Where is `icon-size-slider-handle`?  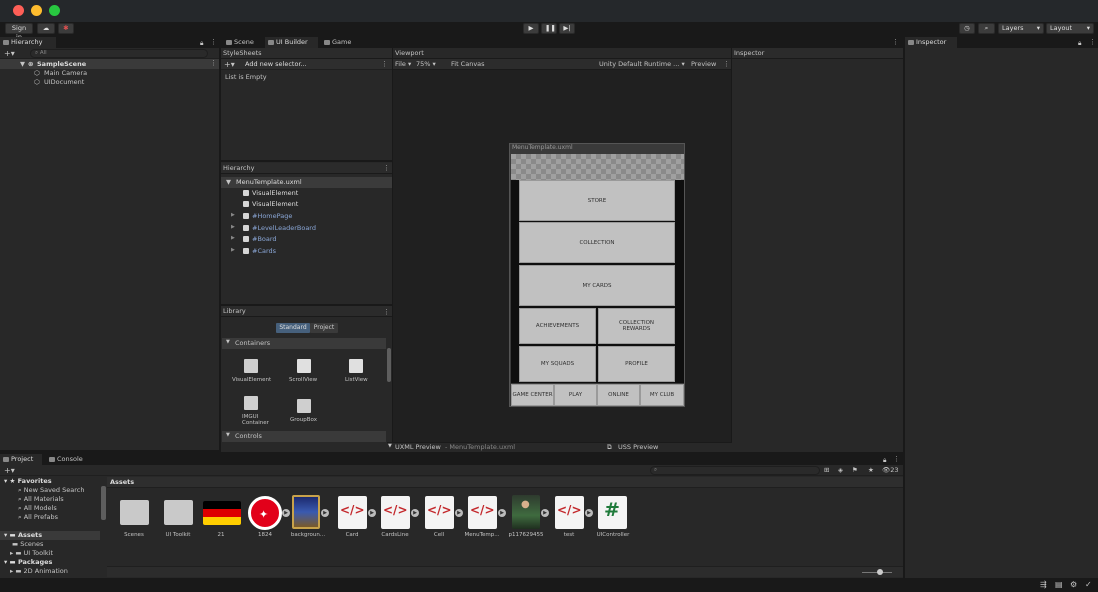
icon-size-slider-handle is located at coordinates (880, 572).